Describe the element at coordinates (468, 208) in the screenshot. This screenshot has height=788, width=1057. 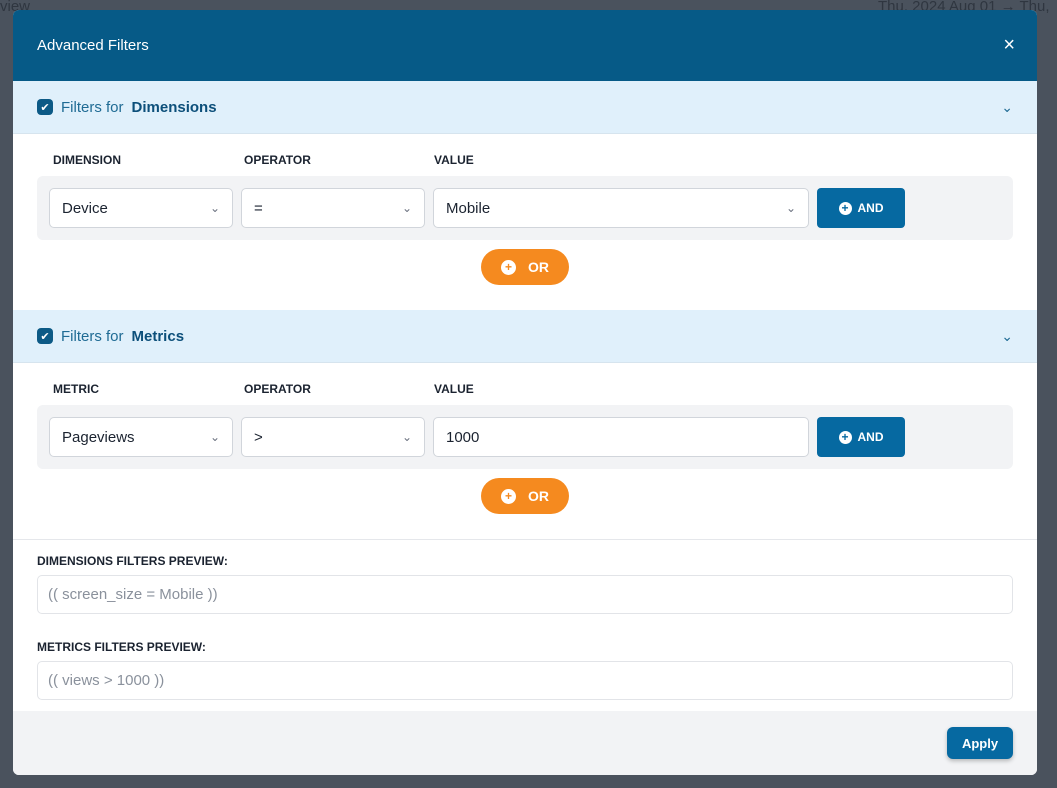
I see `value-select-value: Mobile` at that location.